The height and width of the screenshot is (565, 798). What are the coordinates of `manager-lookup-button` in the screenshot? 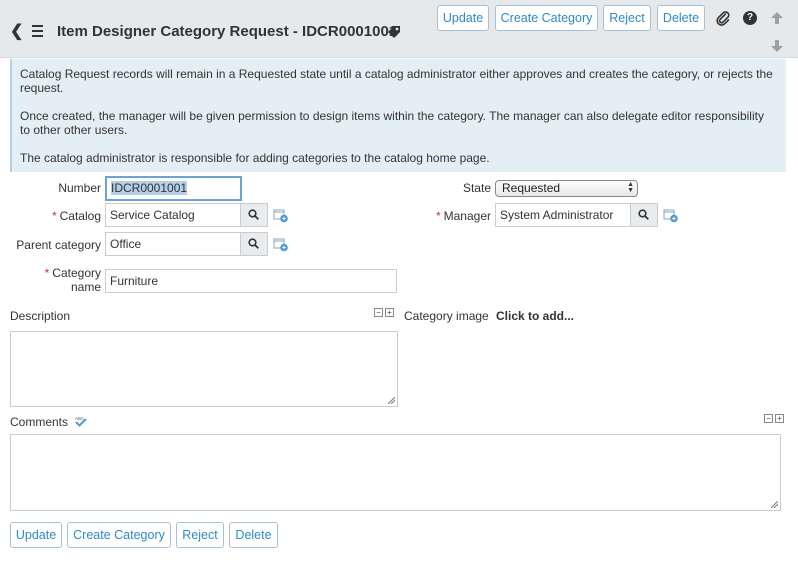 It's located at (644, 215).